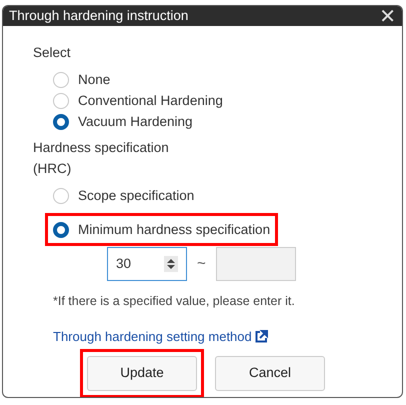  What do you see at coordinates (101, 148) in the screenshot?
I see `section-label: Hardness specification` at bounding box center [101, 148].